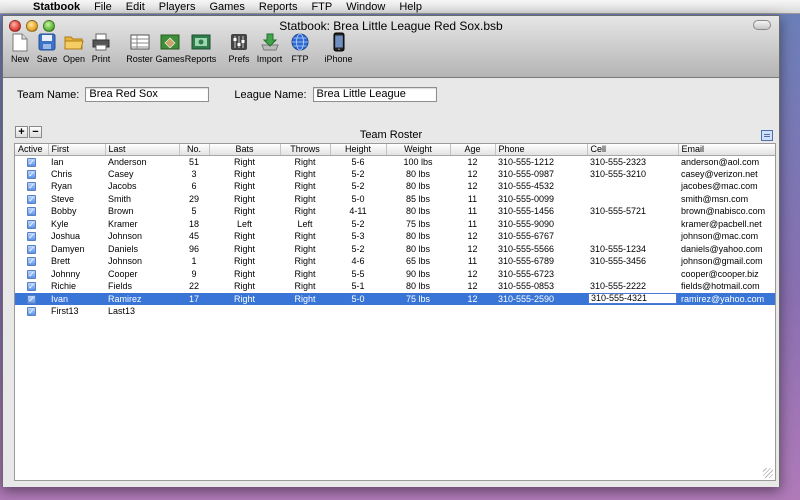 The image size is (800, 500). Describe the element at coordinates (76, 236) in the screenshot. I see `cell-first: Joshua` at that location.